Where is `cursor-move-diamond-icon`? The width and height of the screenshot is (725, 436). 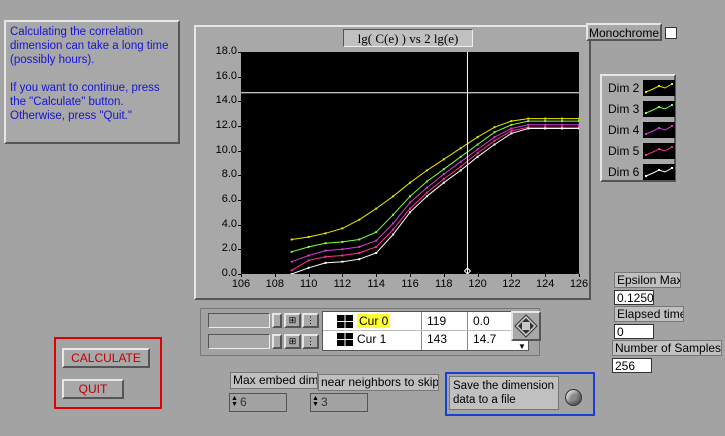 cursor-move-diamond-icon is located at coordinates (526, 326).